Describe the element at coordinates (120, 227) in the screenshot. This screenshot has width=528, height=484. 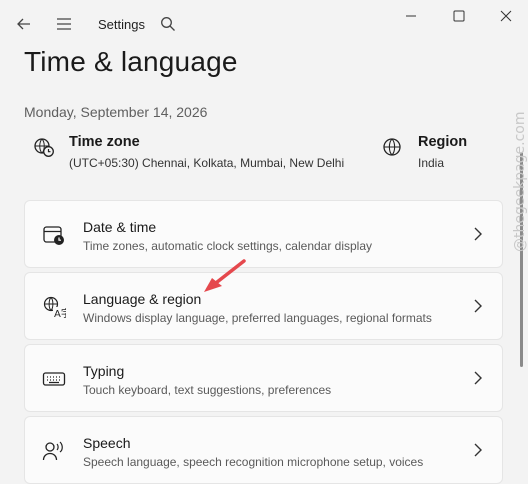
I see `card-title: Date & time` at that location.